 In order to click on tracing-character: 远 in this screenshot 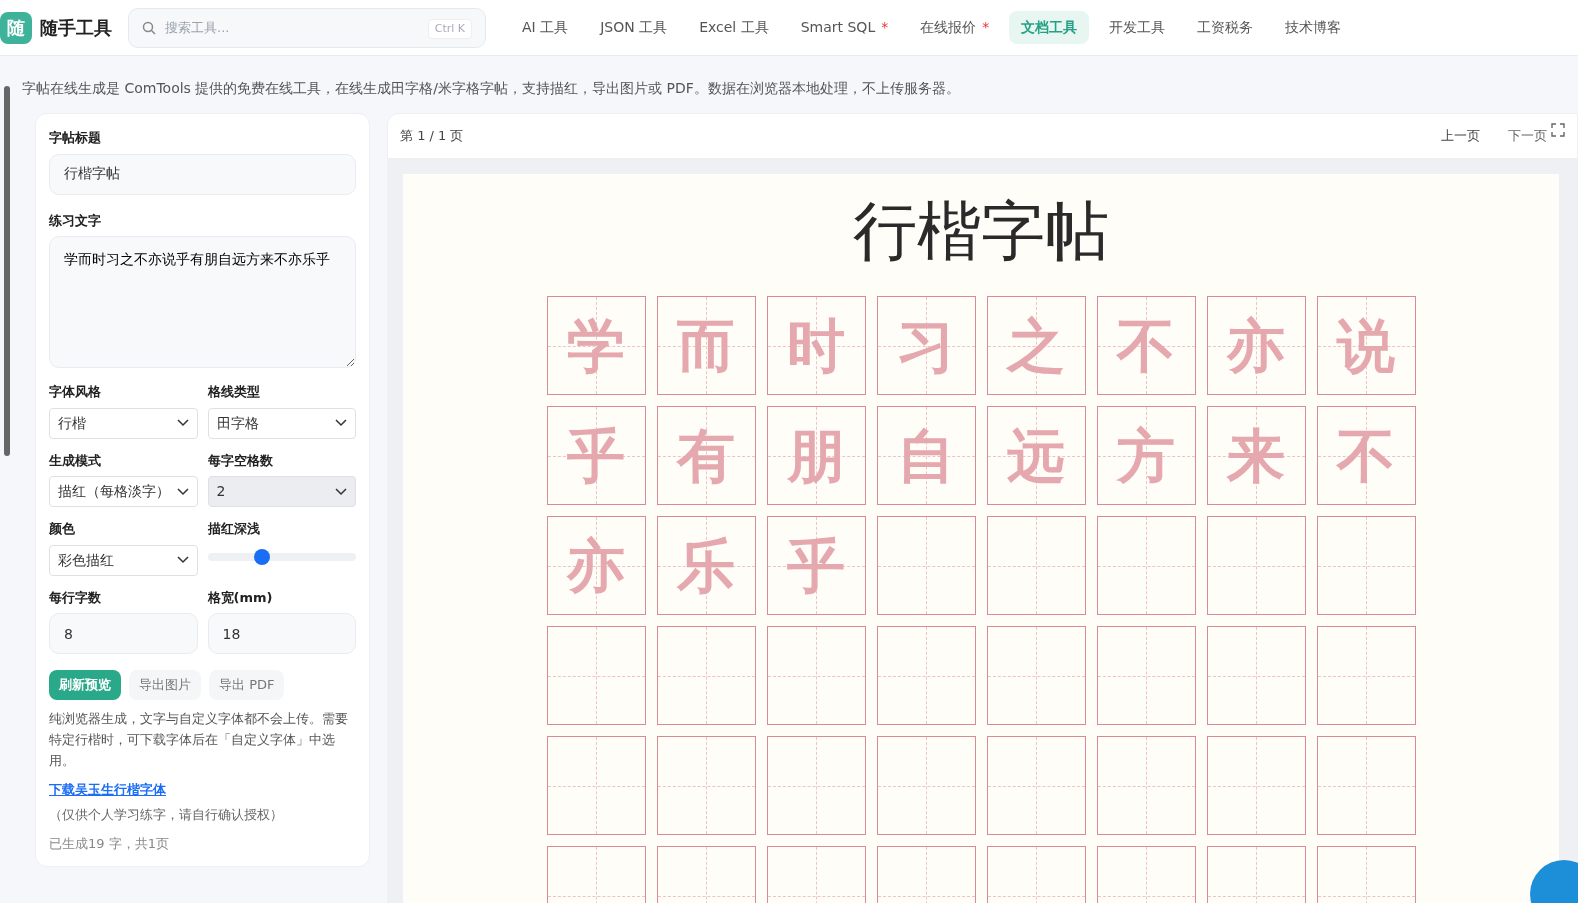, I will do `click(1036, 455)`.